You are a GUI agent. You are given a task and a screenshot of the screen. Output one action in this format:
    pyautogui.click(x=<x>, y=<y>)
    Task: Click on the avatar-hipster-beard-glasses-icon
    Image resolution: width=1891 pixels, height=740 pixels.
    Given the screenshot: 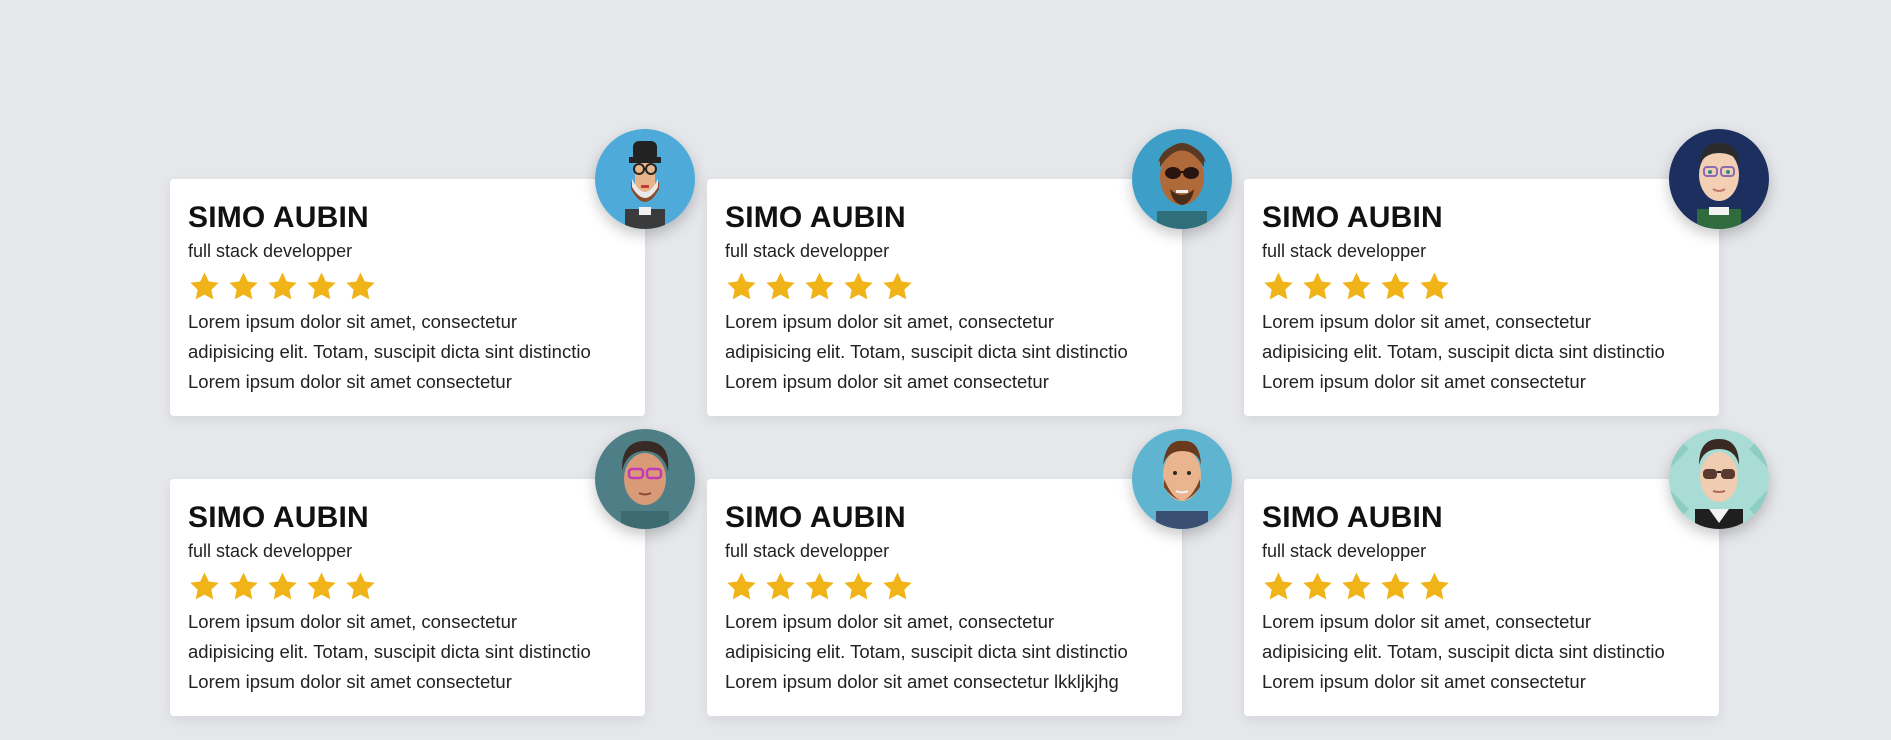 What is the action you would take?
    pyautogui.click(x=645, y=179)
    